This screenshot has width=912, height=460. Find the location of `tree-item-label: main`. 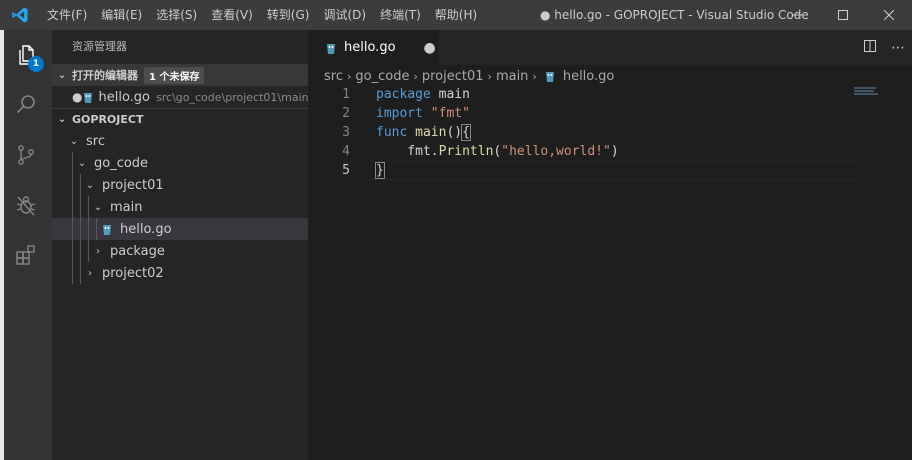

tree-item-label: main is located at coordinates (126, 207).